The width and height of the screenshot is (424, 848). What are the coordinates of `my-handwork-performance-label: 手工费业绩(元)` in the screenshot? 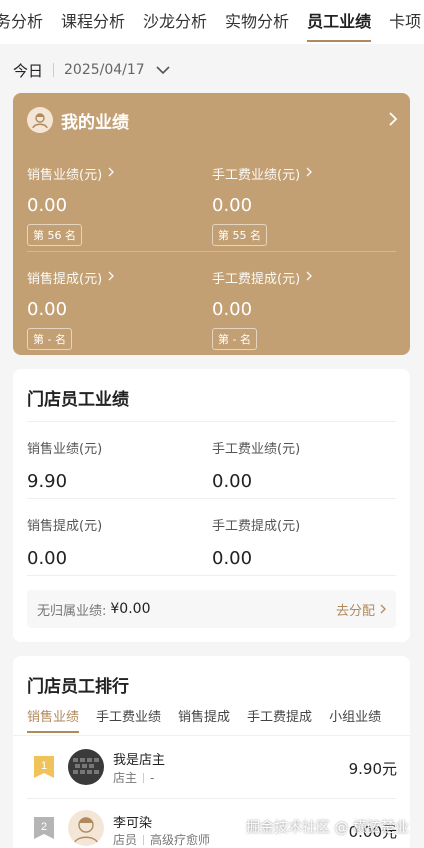 It's located at (256, 175).